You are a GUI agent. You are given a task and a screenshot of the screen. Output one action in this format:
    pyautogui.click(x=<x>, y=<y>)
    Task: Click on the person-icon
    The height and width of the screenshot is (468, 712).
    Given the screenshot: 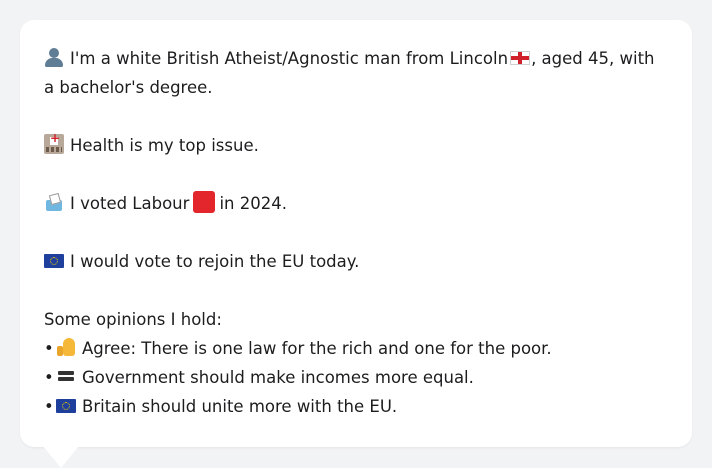 What is the action you would take?
    pyautogui.click(x=54, y=57)
    